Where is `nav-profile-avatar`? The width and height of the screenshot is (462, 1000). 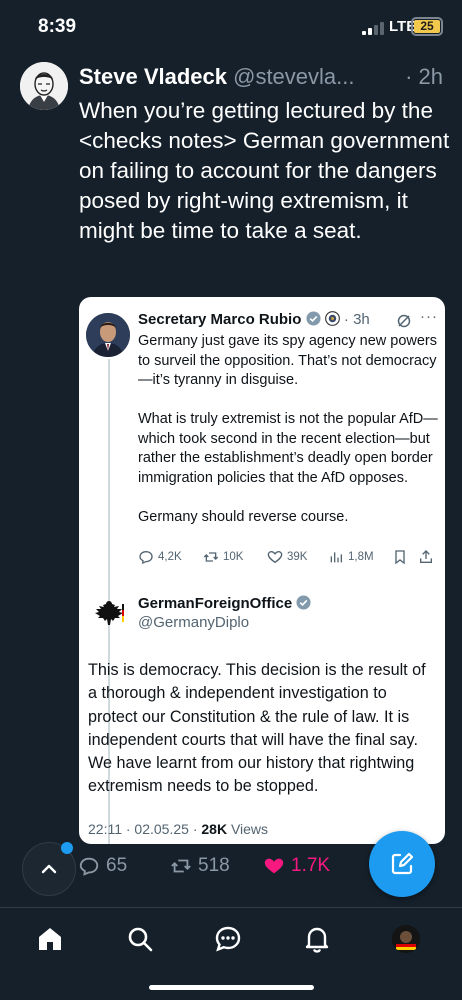
nav-profile-avatar is located at coordinates (406, 939).